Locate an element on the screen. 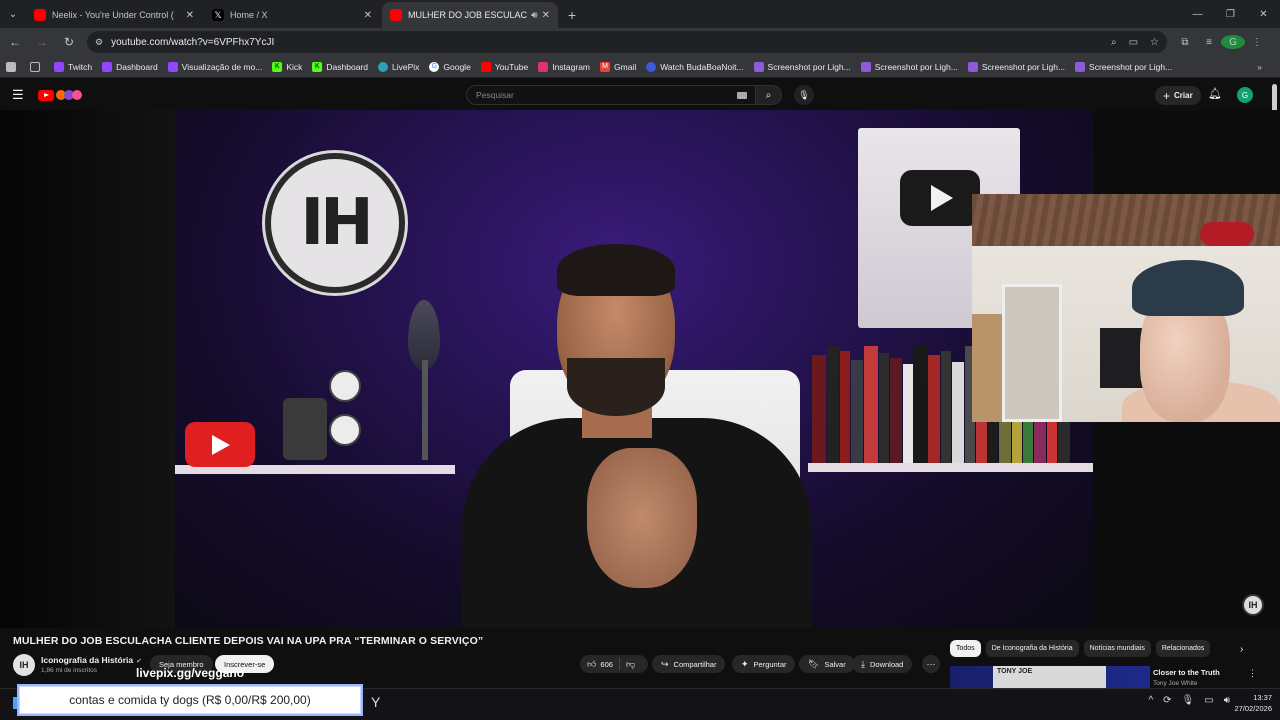 The width and height of the screenshot is (1280, 720). bookmark-google: G Google is located at coordinates (450, 66).